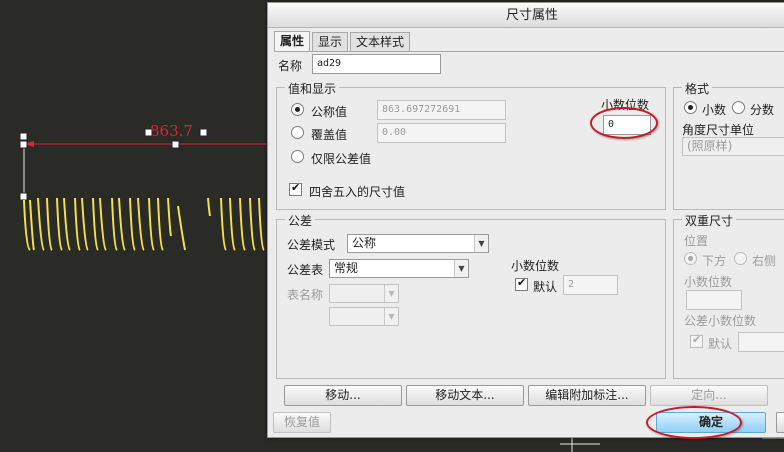 Image resolution: width=784 pixels, height=452 pixels. What do you see at coordinates (526, 15) in the screenshot?
I see `dialog-title: 尺寸属性` at bounding box center [526, 15].